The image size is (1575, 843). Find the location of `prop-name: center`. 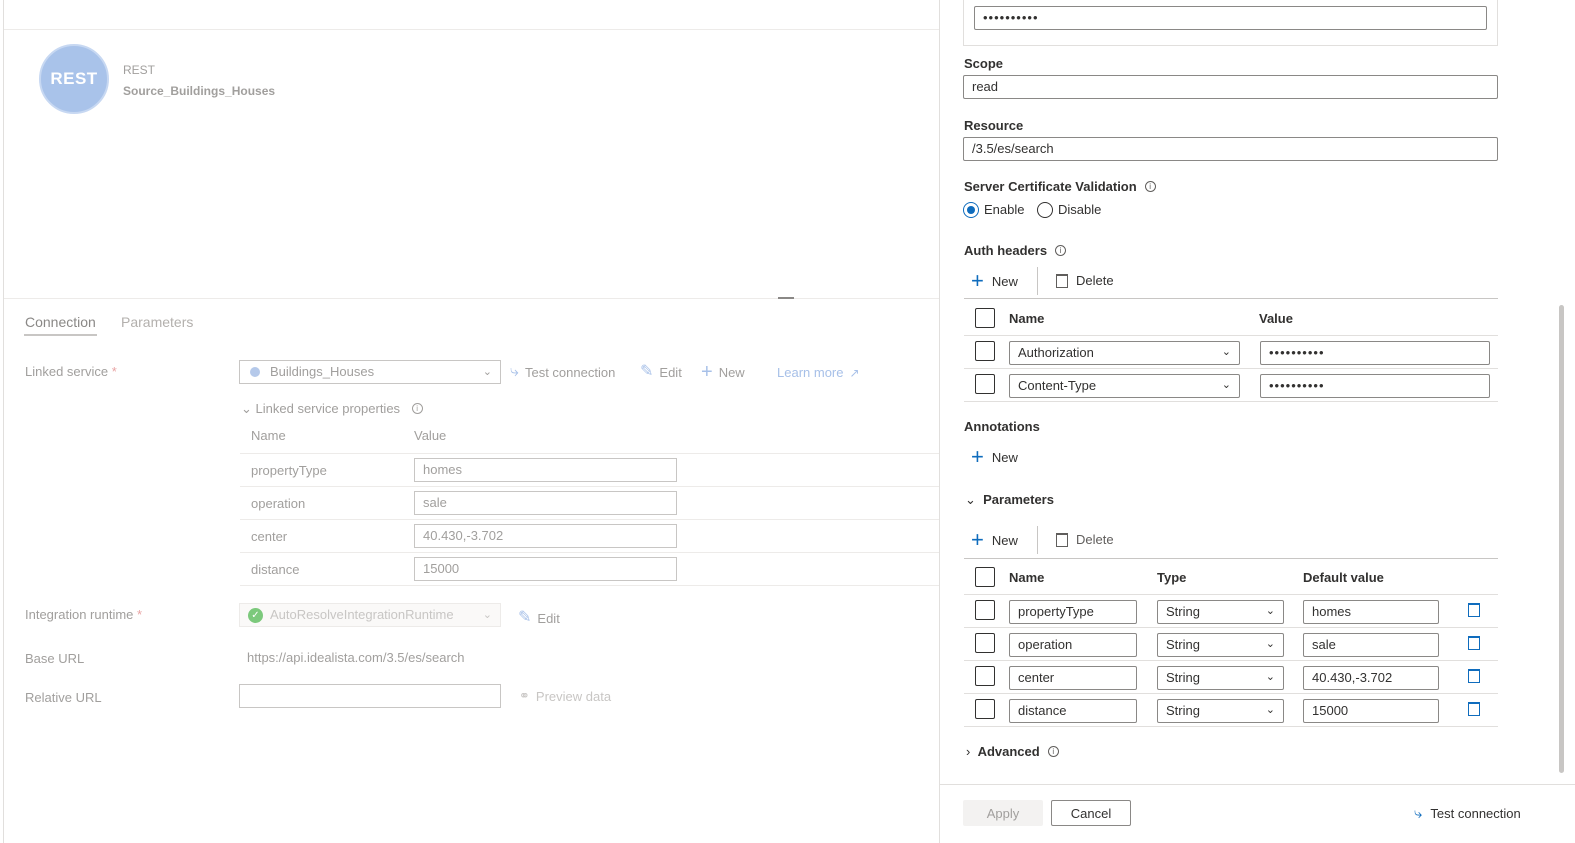

prop-name: center is located at coordinates (269, 536).